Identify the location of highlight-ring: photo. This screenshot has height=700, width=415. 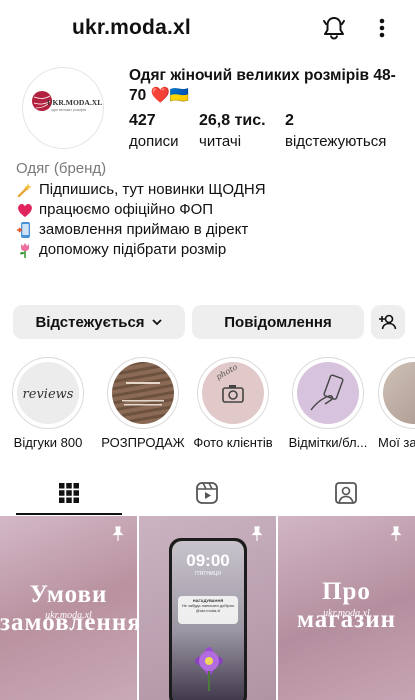
(233, 393).